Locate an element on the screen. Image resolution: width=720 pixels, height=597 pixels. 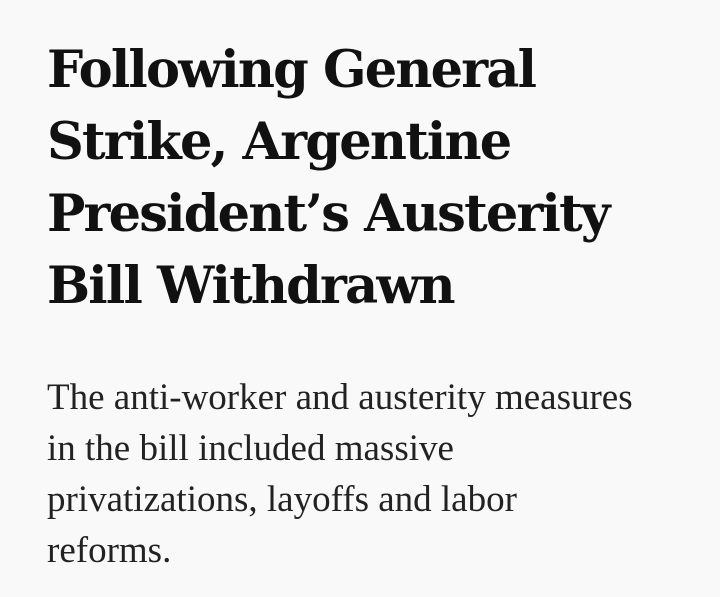
dek-line: privatizations, layoffs and labor is located at coordinates (282, 499).